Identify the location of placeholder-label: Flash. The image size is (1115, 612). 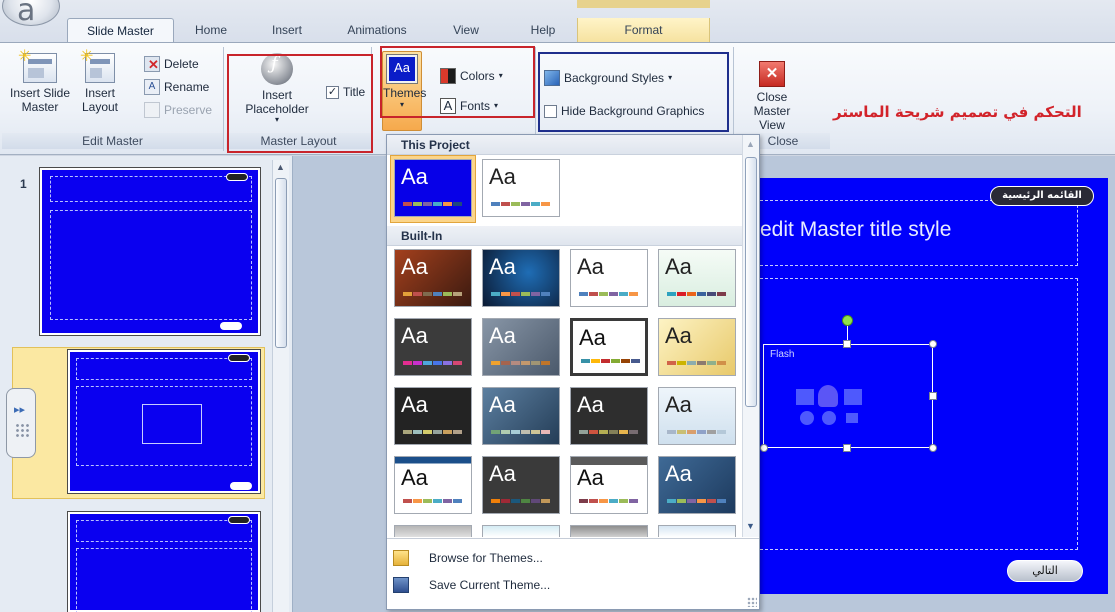
(782, 354).